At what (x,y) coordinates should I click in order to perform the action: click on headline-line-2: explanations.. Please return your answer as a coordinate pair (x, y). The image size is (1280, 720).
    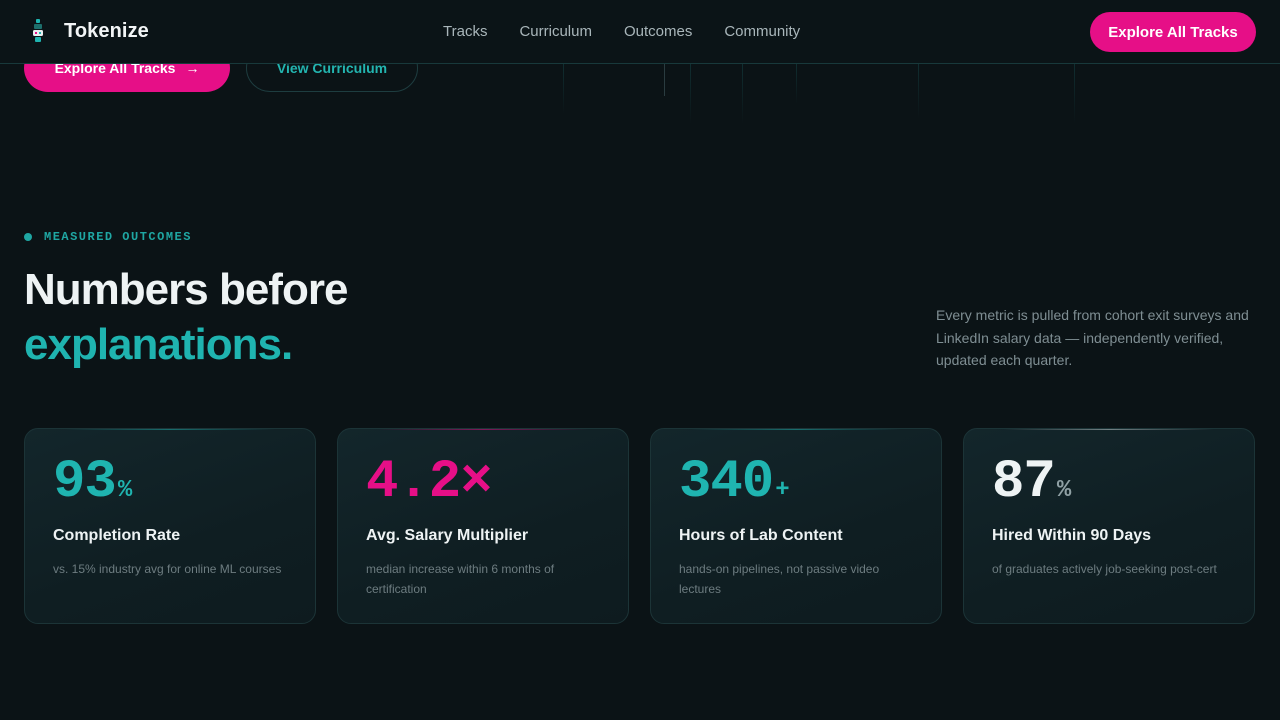
    Looking at the image, I should click on (158, 344).